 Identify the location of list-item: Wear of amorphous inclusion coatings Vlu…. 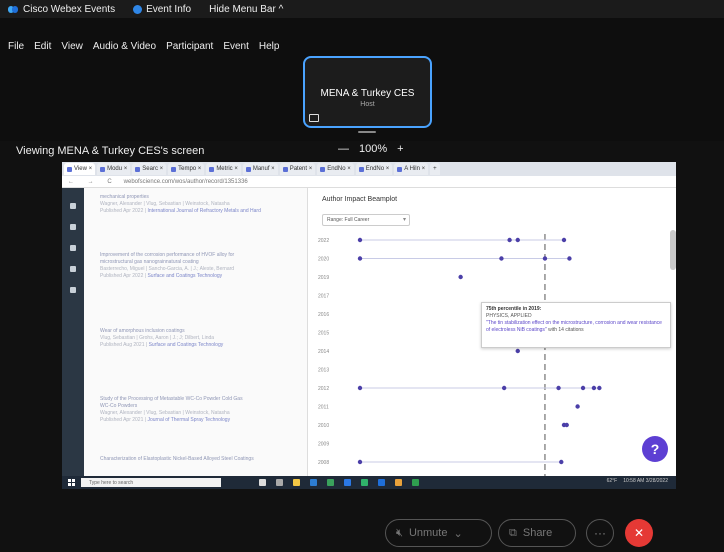
(200, 338).